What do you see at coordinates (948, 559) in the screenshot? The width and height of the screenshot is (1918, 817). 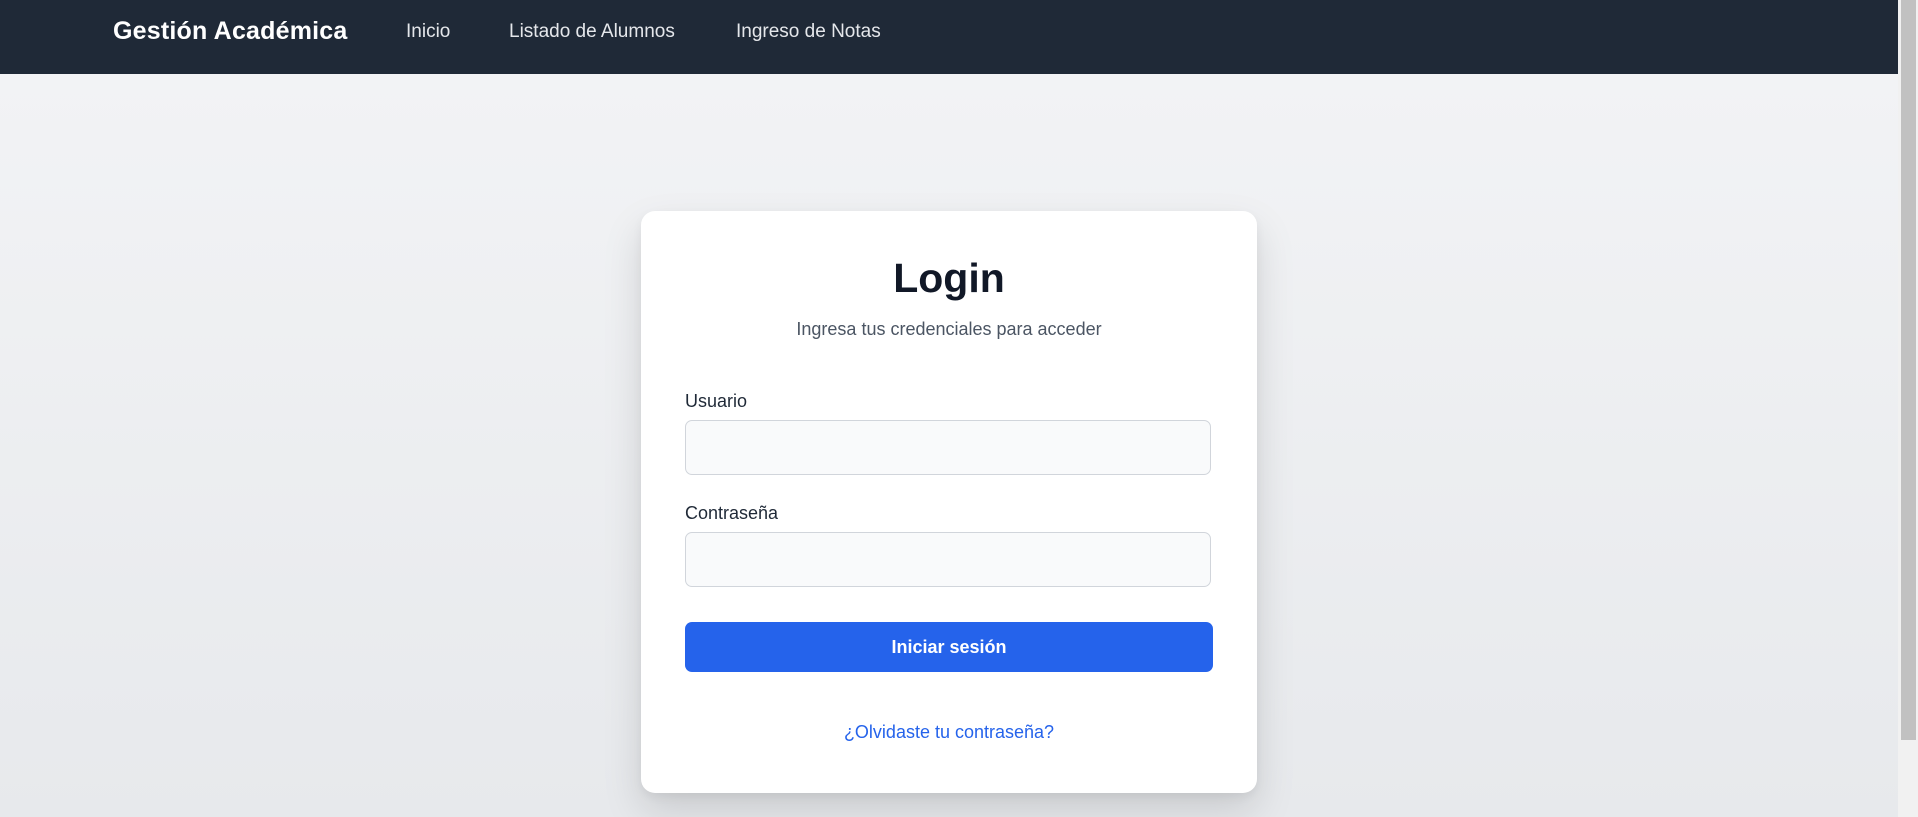 I see `password-input` at bounding box center [948, 559].